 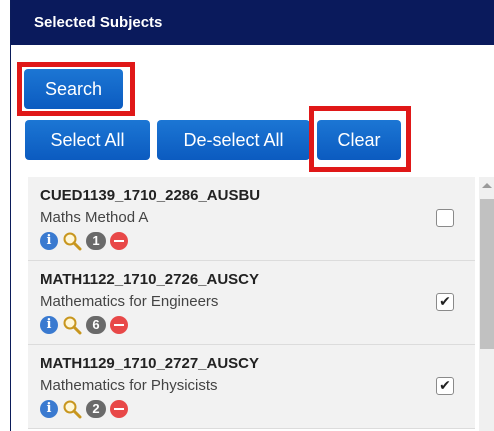 What do you see at coordinates (96, 409) in the screenshot?
I see `count-badge: 2` at bounding box center [96, 409].